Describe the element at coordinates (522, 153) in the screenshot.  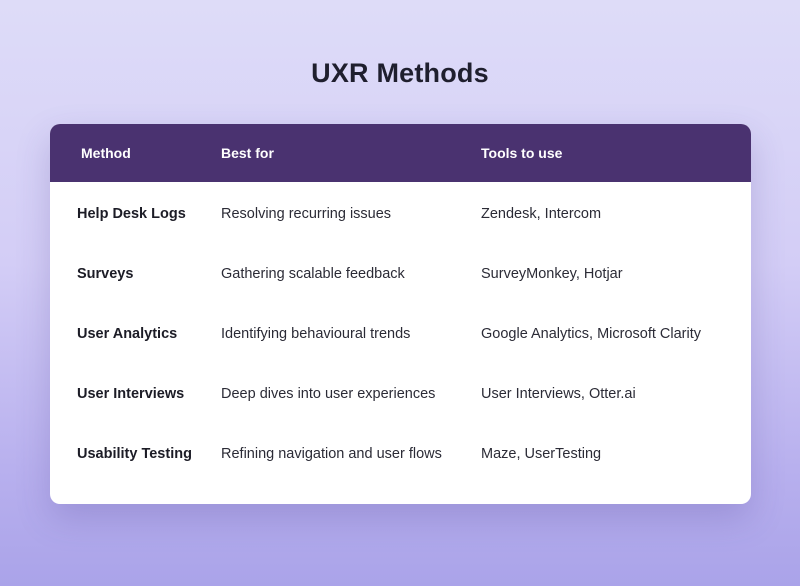
I see `column-header-tools: Tools to use` at that location.